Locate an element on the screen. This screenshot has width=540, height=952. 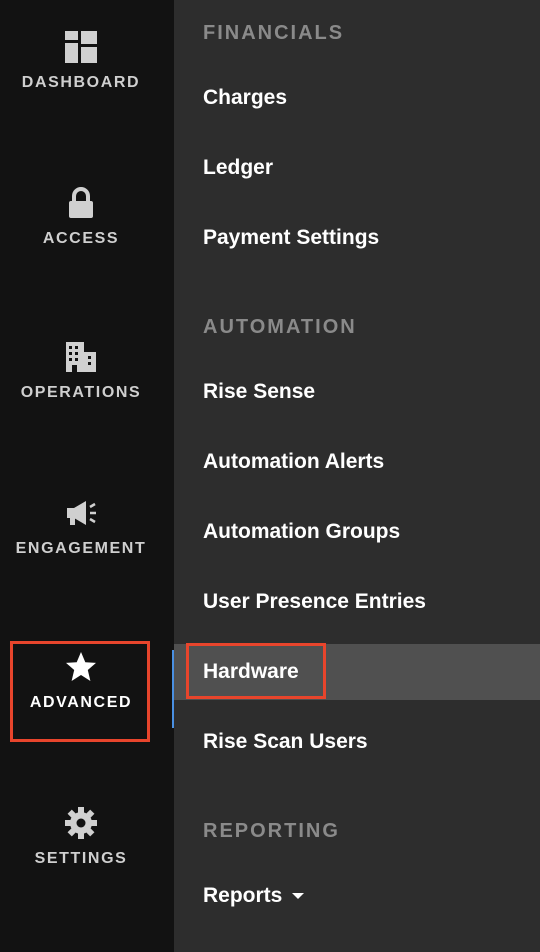
section-title-financials: FINANCIALS is located at coordinates (274, 33).